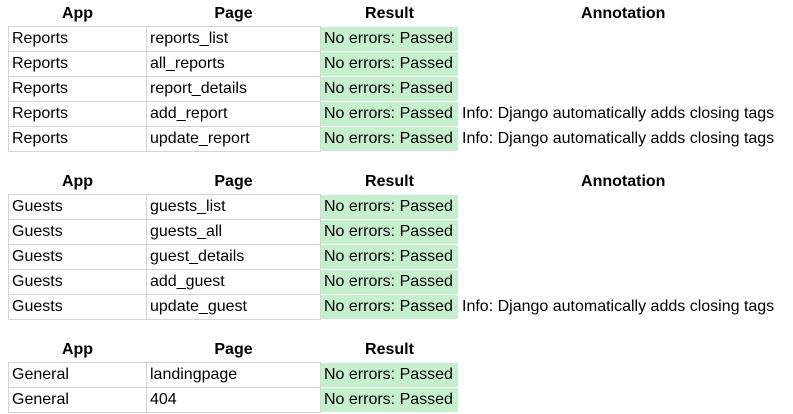  Describe the element at coordinates (233, 39) in the screenshot. I see `page-cell: reports_list` at that location.